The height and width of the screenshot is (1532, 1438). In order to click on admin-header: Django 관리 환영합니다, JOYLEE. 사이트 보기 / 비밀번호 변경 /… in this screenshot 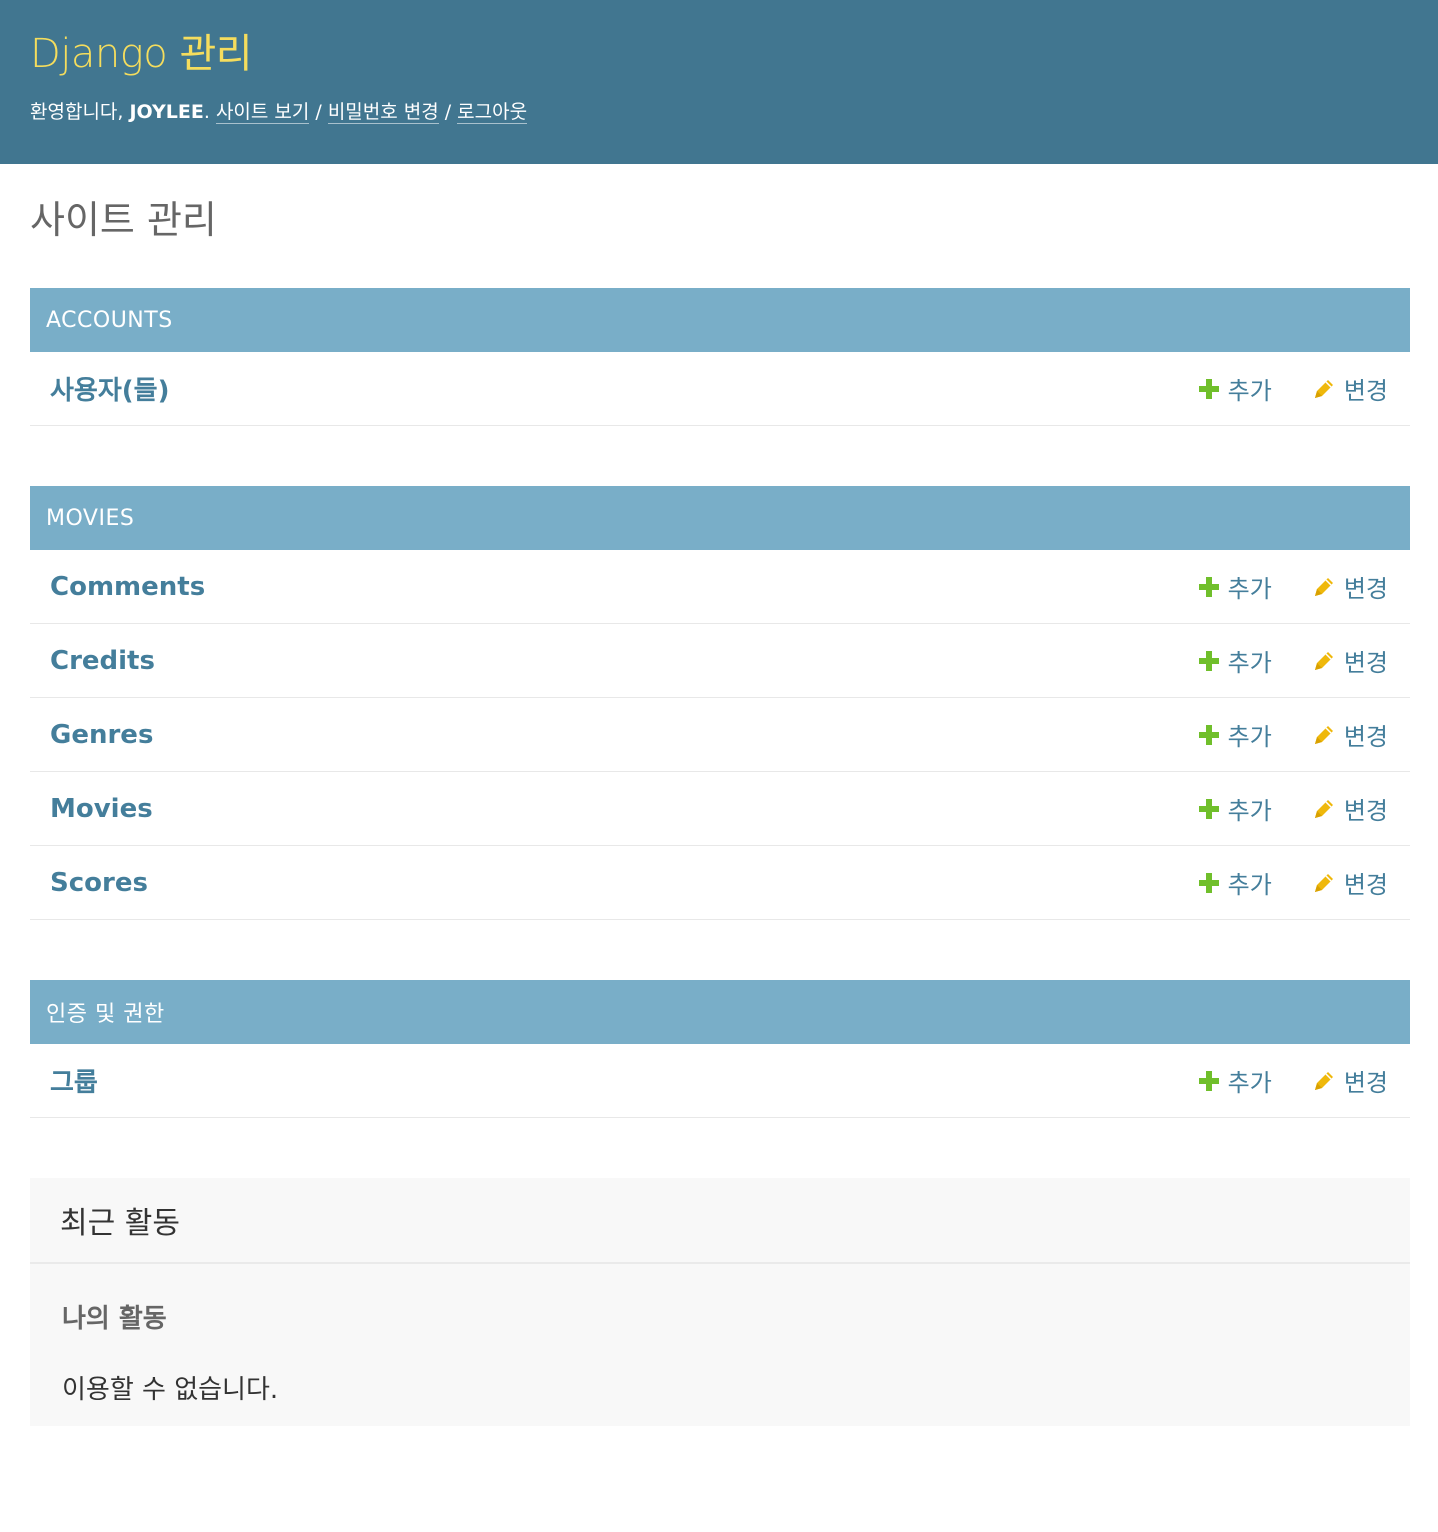, I will do `click(719, 82)`.